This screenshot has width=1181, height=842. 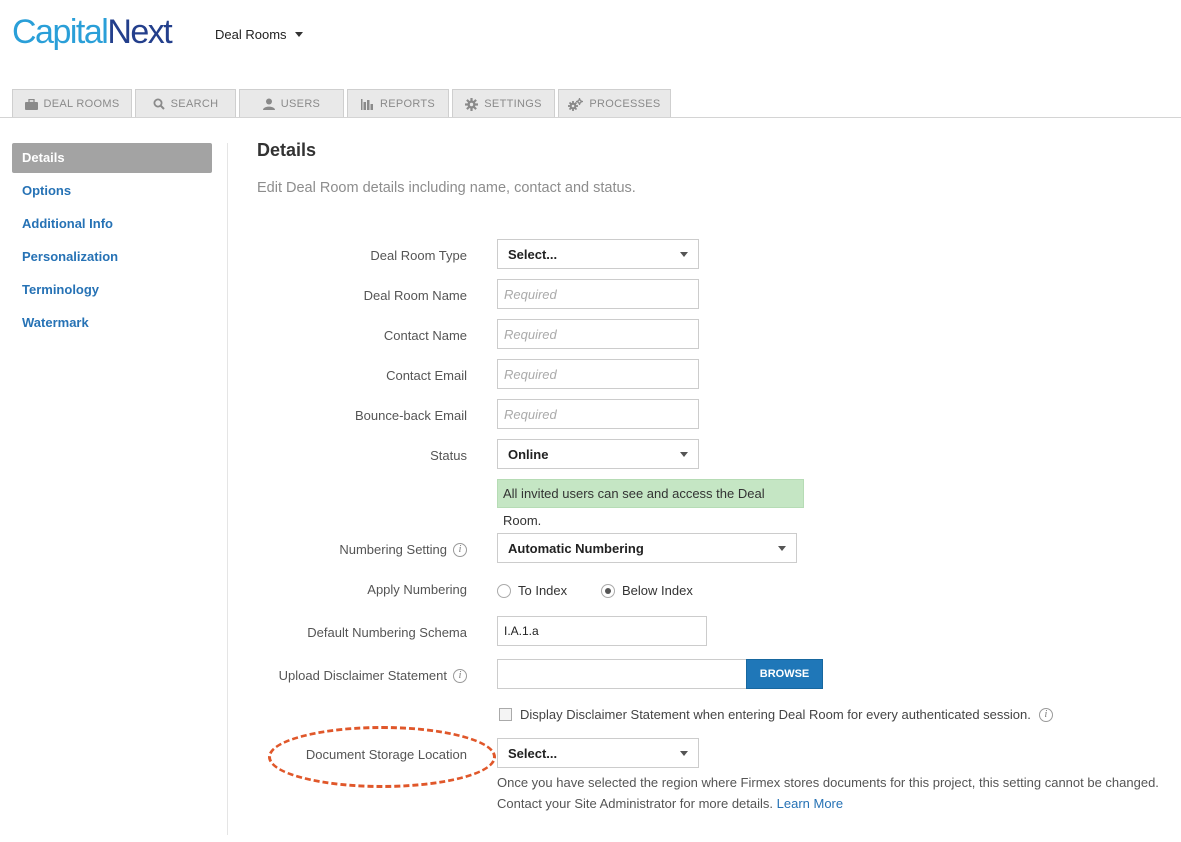 What do you see at coordinates (598, 294) in the screenshot?
I see `deal-room-name-input` at bounding box center [598, 294].